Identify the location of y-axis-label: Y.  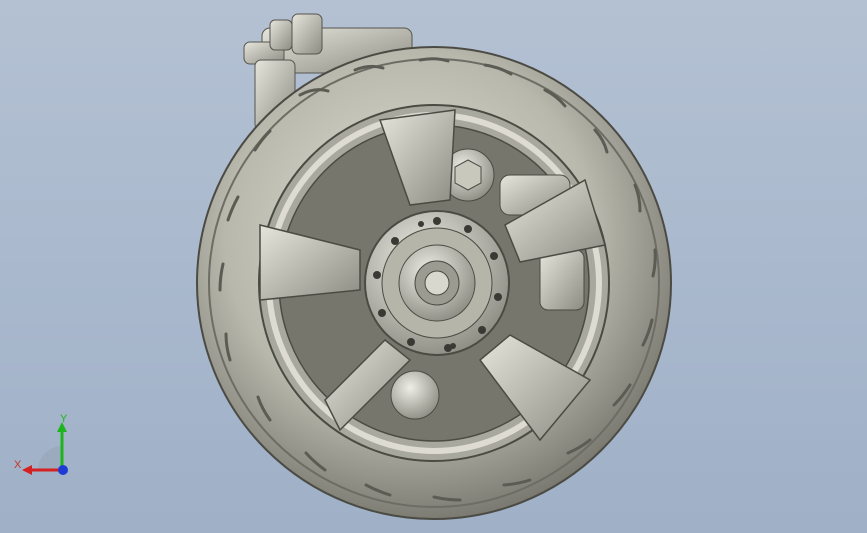
(64, 419).